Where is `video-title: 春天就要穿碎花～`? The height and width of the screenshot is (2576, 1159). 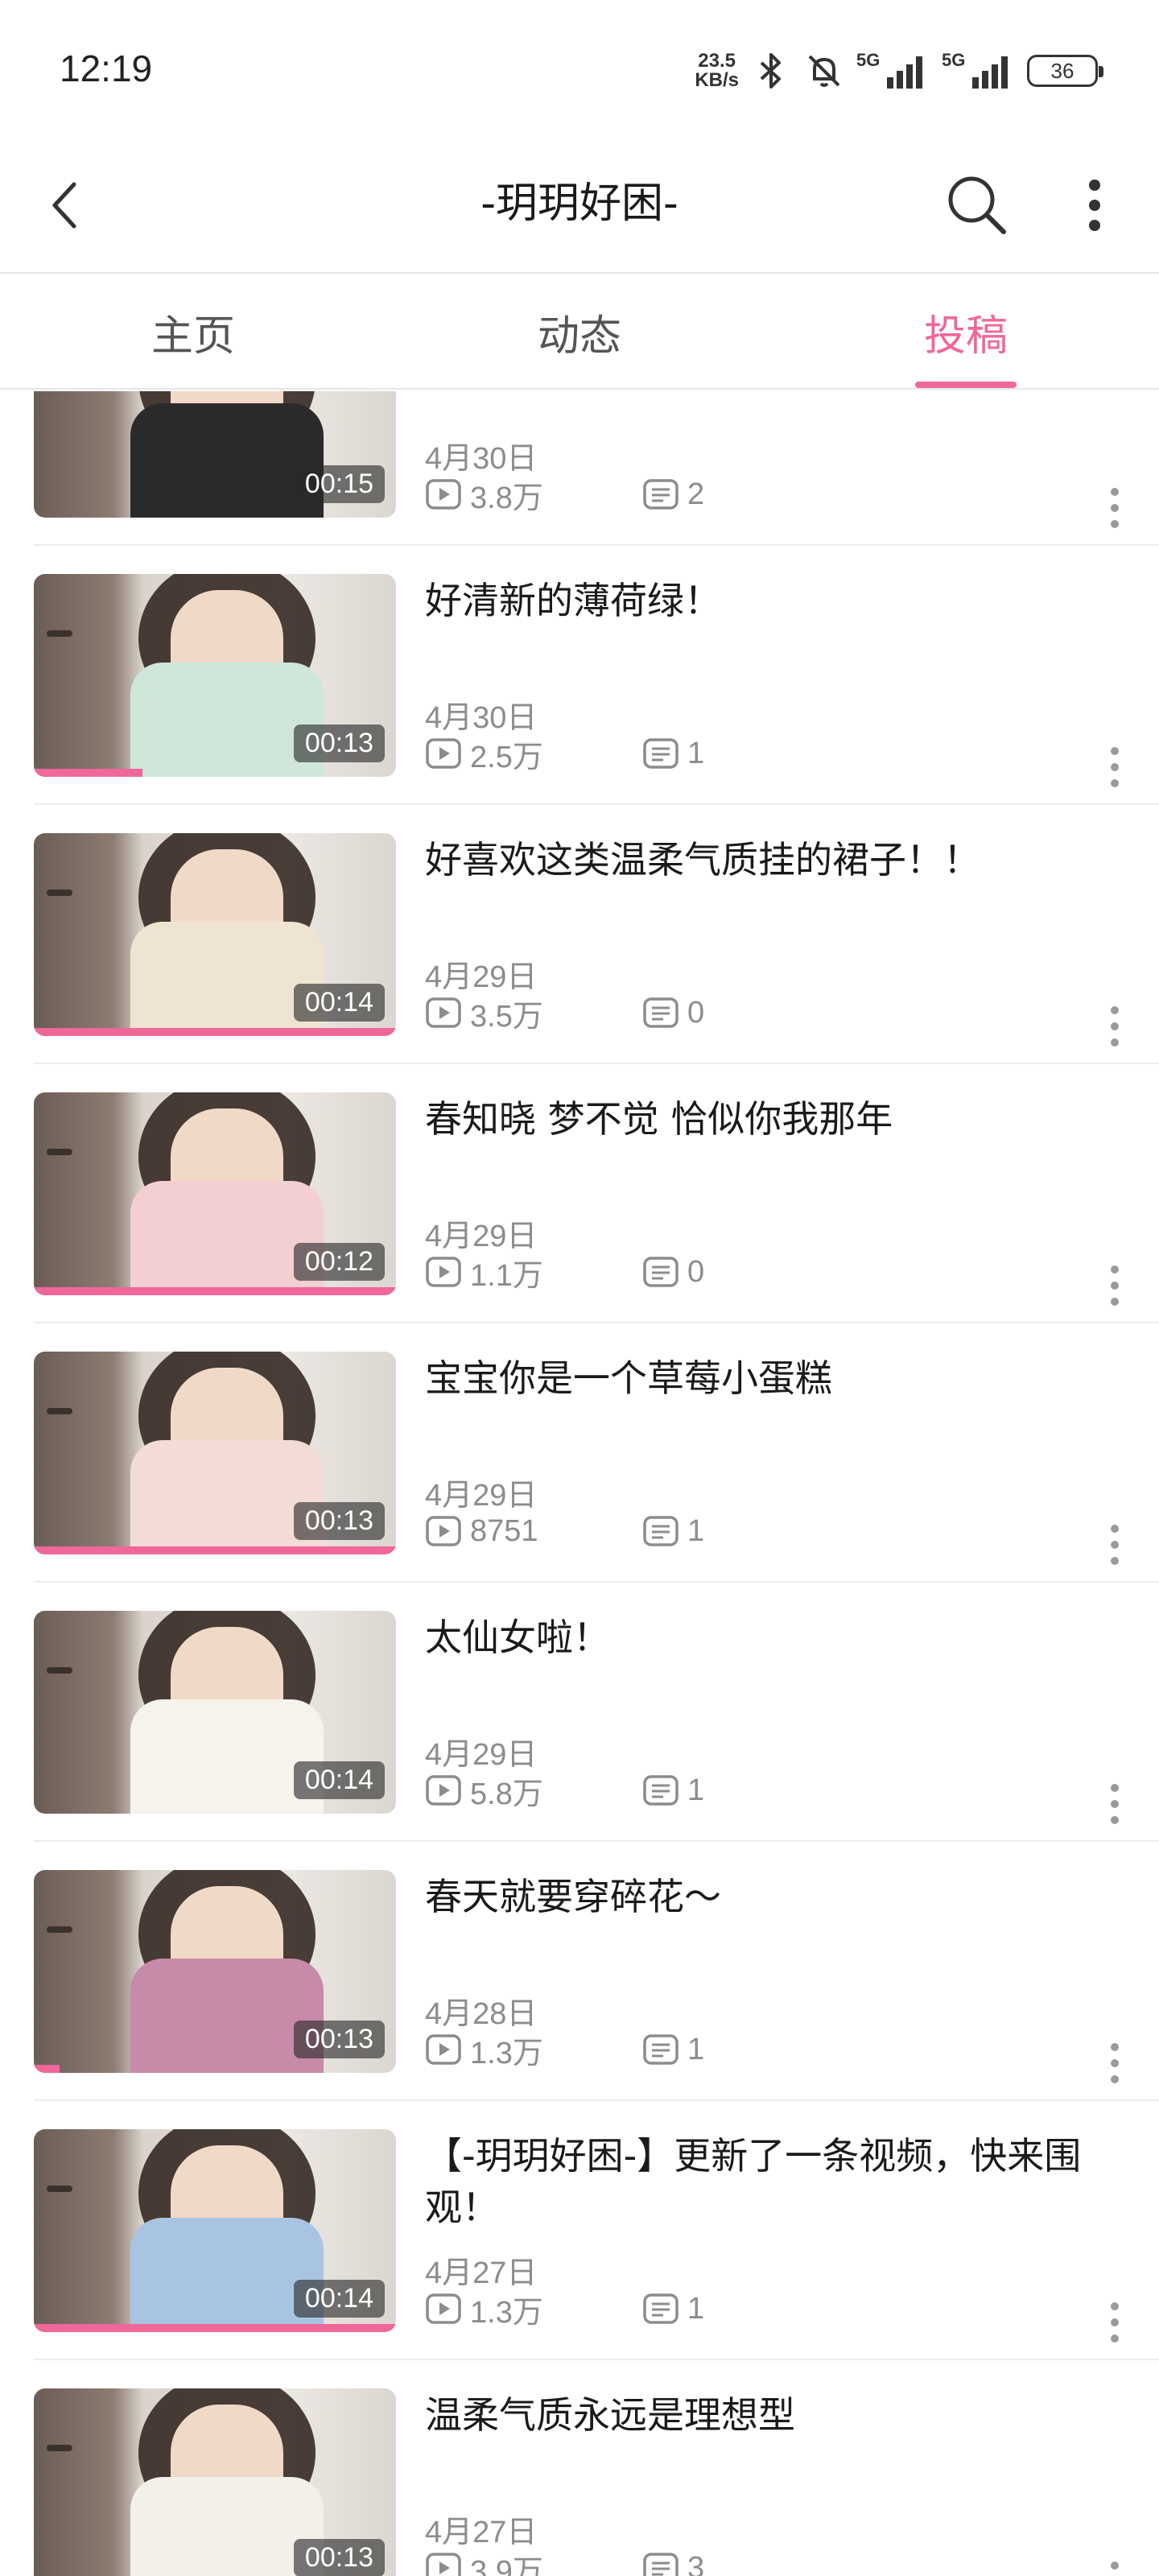 video-title: 春天就要穿碎花～ is located at coordinates (779, 1896).